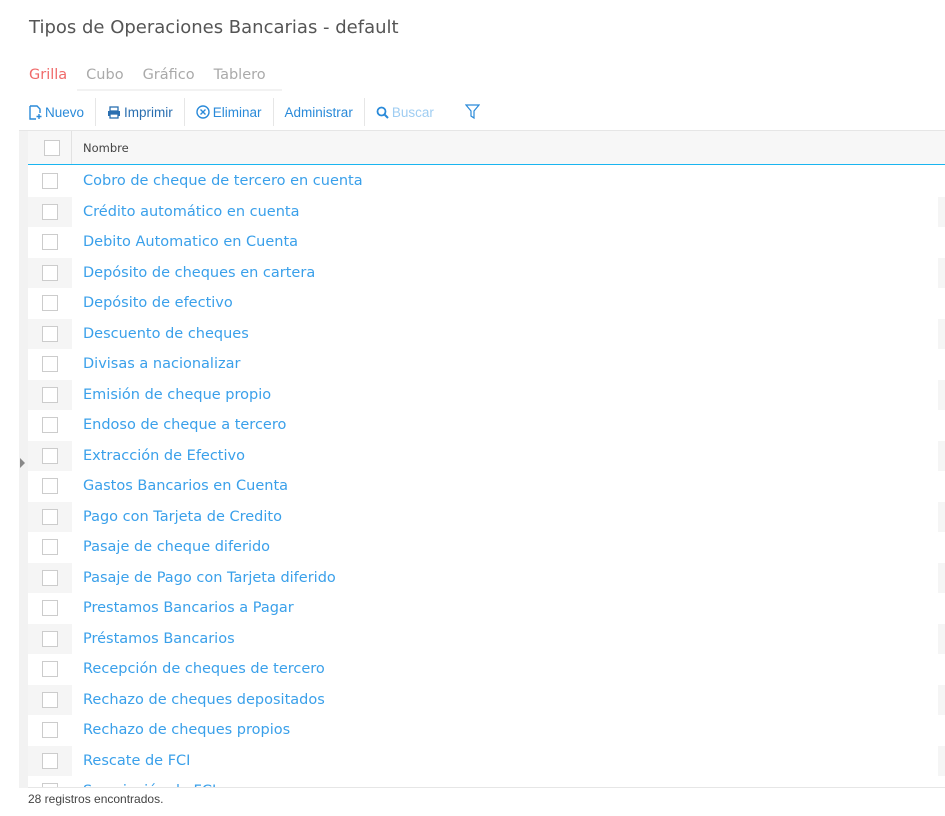 The height and width of the screenshot is (816, 945). I want to click on row-name-link: Emisión de cheque propio, so click(177, 395).